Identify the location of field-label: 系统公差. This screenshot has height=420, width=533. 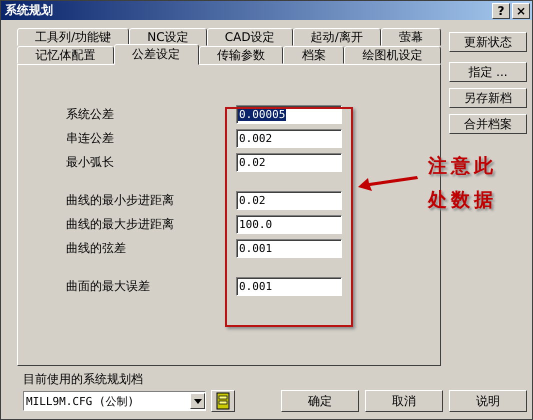
(90, 114).